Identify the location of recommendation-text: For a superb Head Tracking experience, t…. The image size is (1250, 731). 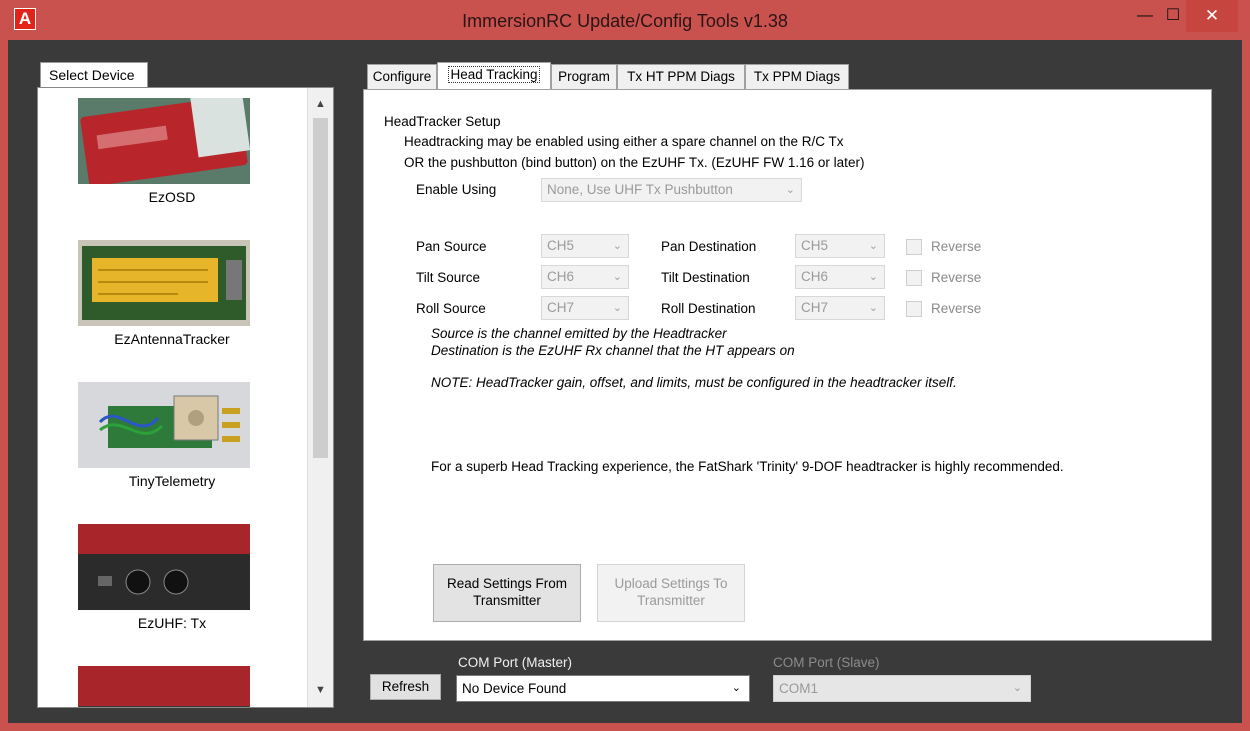
(747, 466).